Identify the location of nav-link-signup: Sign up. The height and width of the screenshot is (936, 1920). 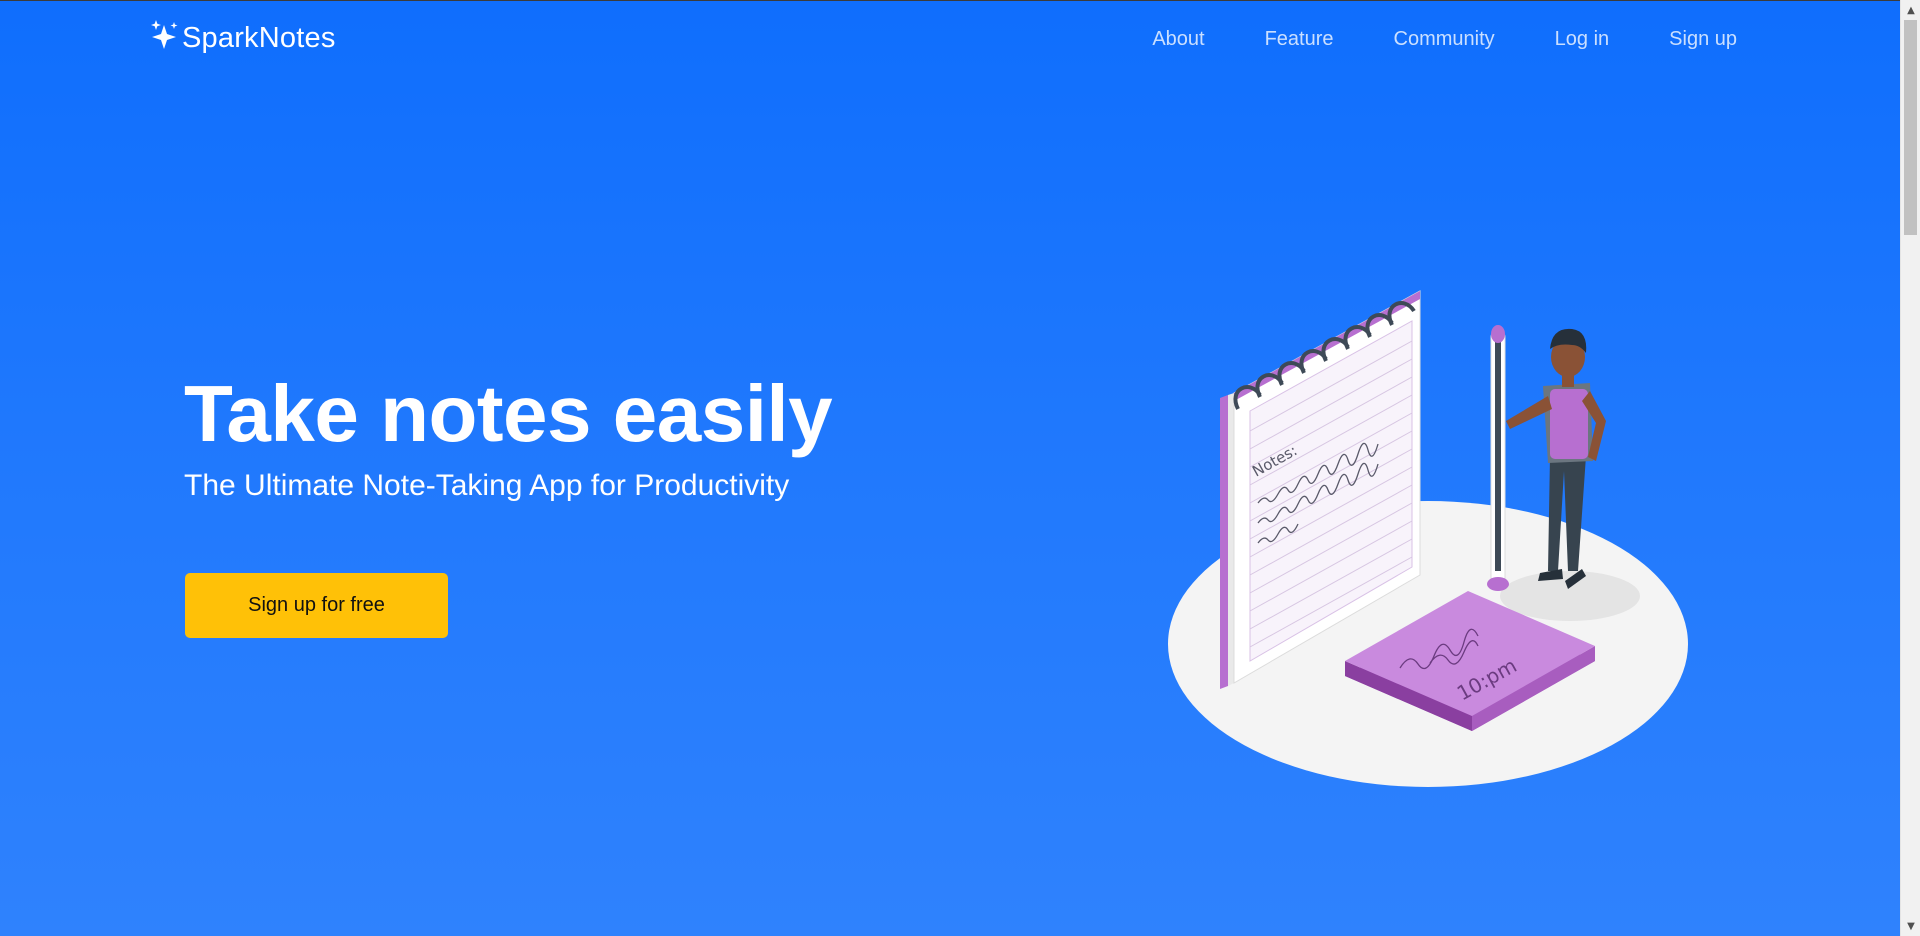
(1703, 39).